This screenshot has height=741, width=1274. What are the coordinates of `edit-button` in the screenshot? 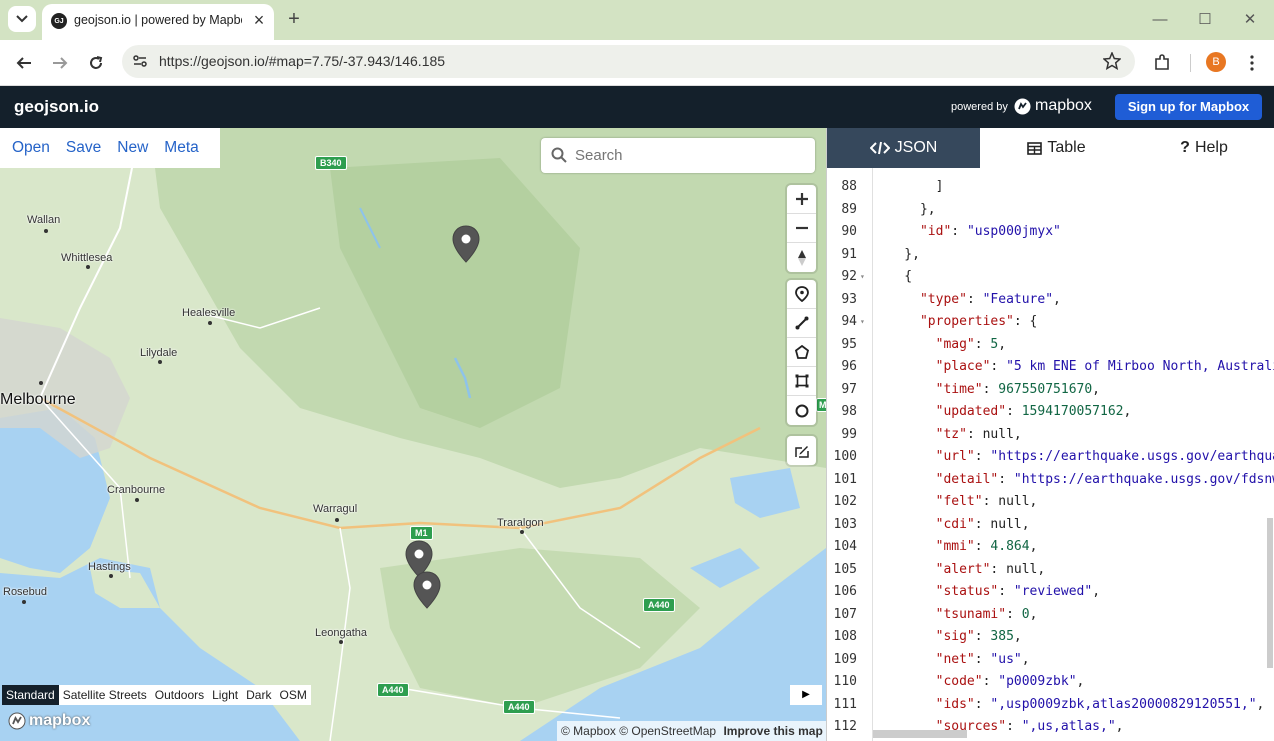 It's located at (801, 450).